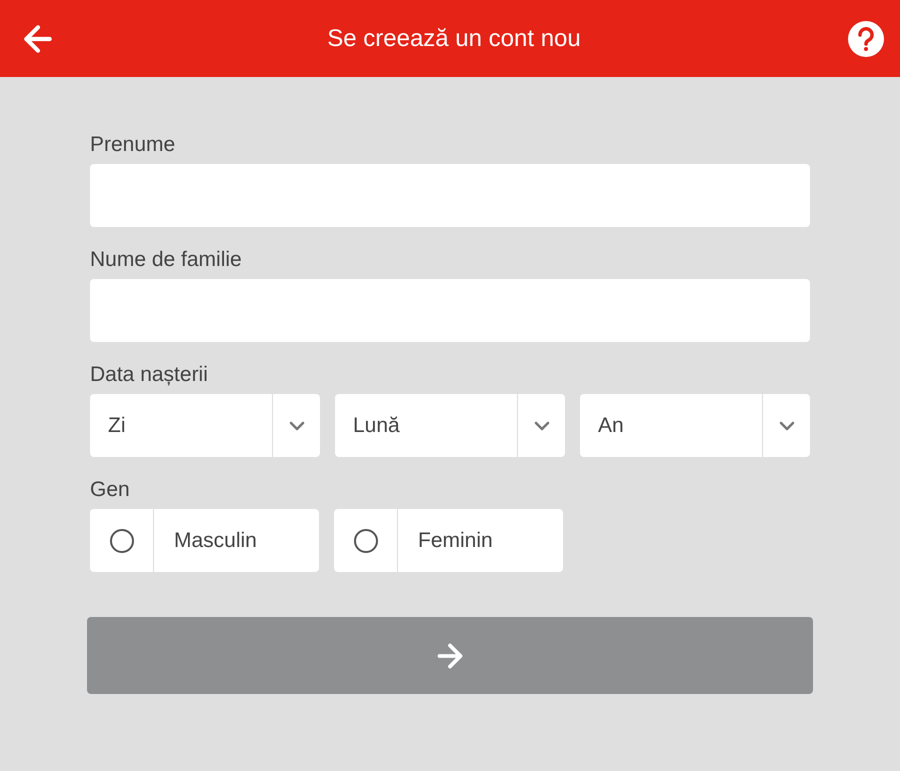 Image resolution: width=900 pixels, height=771 pixels. What do you see at coordinates (695, 425) in the screenshot?
I see `dropdown-select: An` at bounding box center [695, 425].